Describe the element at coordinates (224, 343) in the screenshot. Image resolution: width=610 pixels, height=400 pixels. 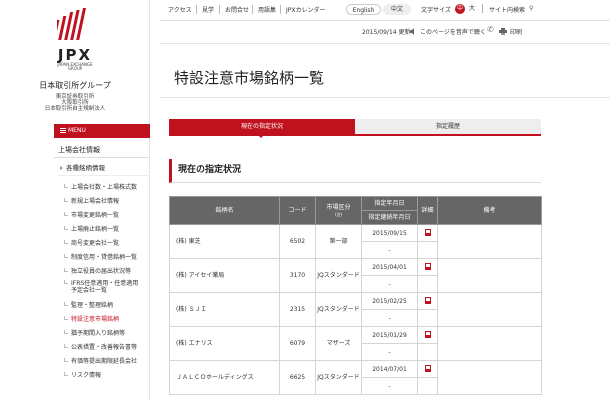
I see `stock-name: (株) エナリス` at that location.